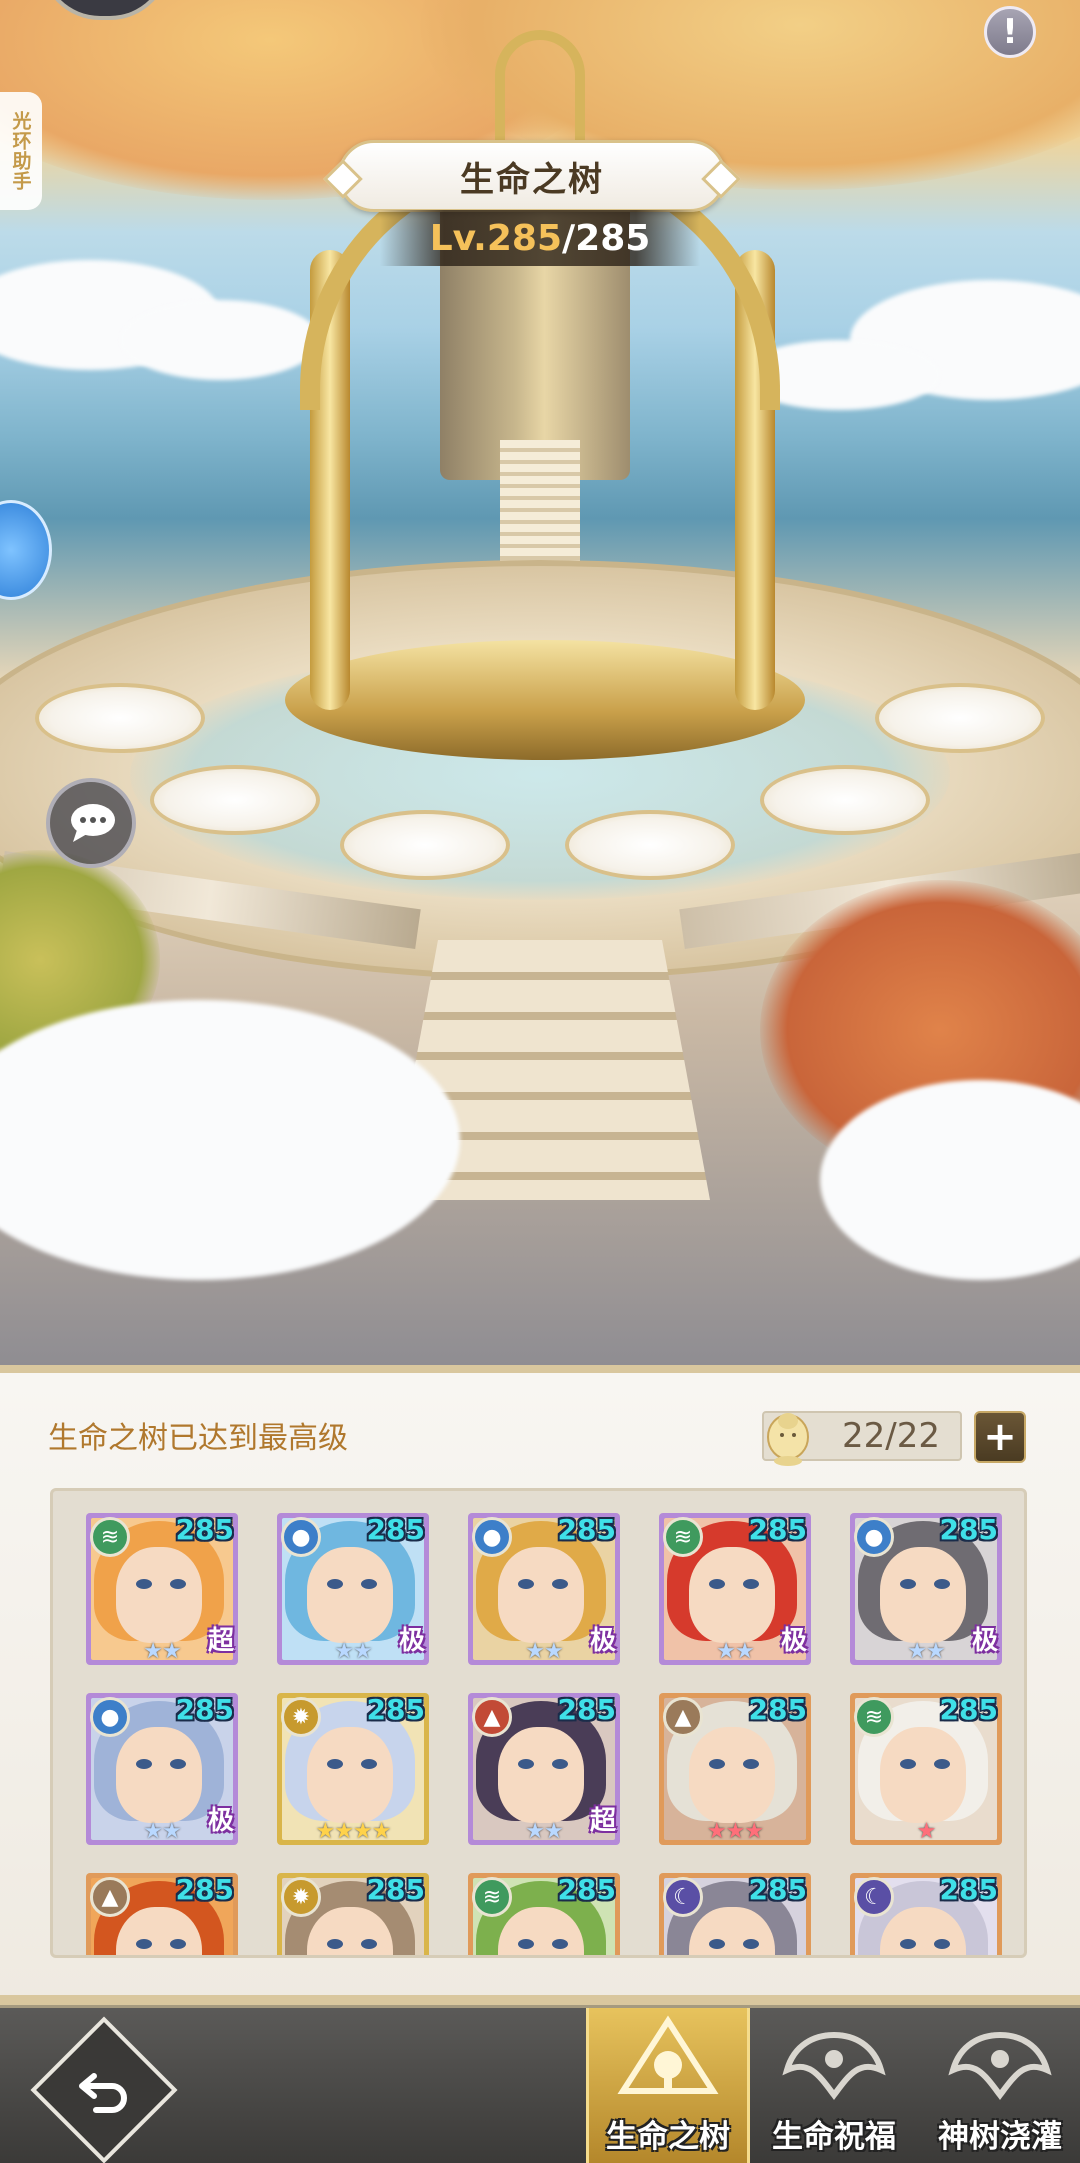 This screenshot has height=2163, width=1080. I want to click on pavilion-base, so click(545, 700).